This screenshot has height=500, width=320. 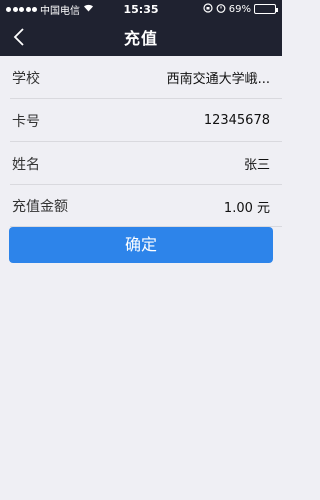 What do you see at coordinates (26, 121) in the screenshot?
I see `card-number-label: 卡号` at bounding box center [26, 121].